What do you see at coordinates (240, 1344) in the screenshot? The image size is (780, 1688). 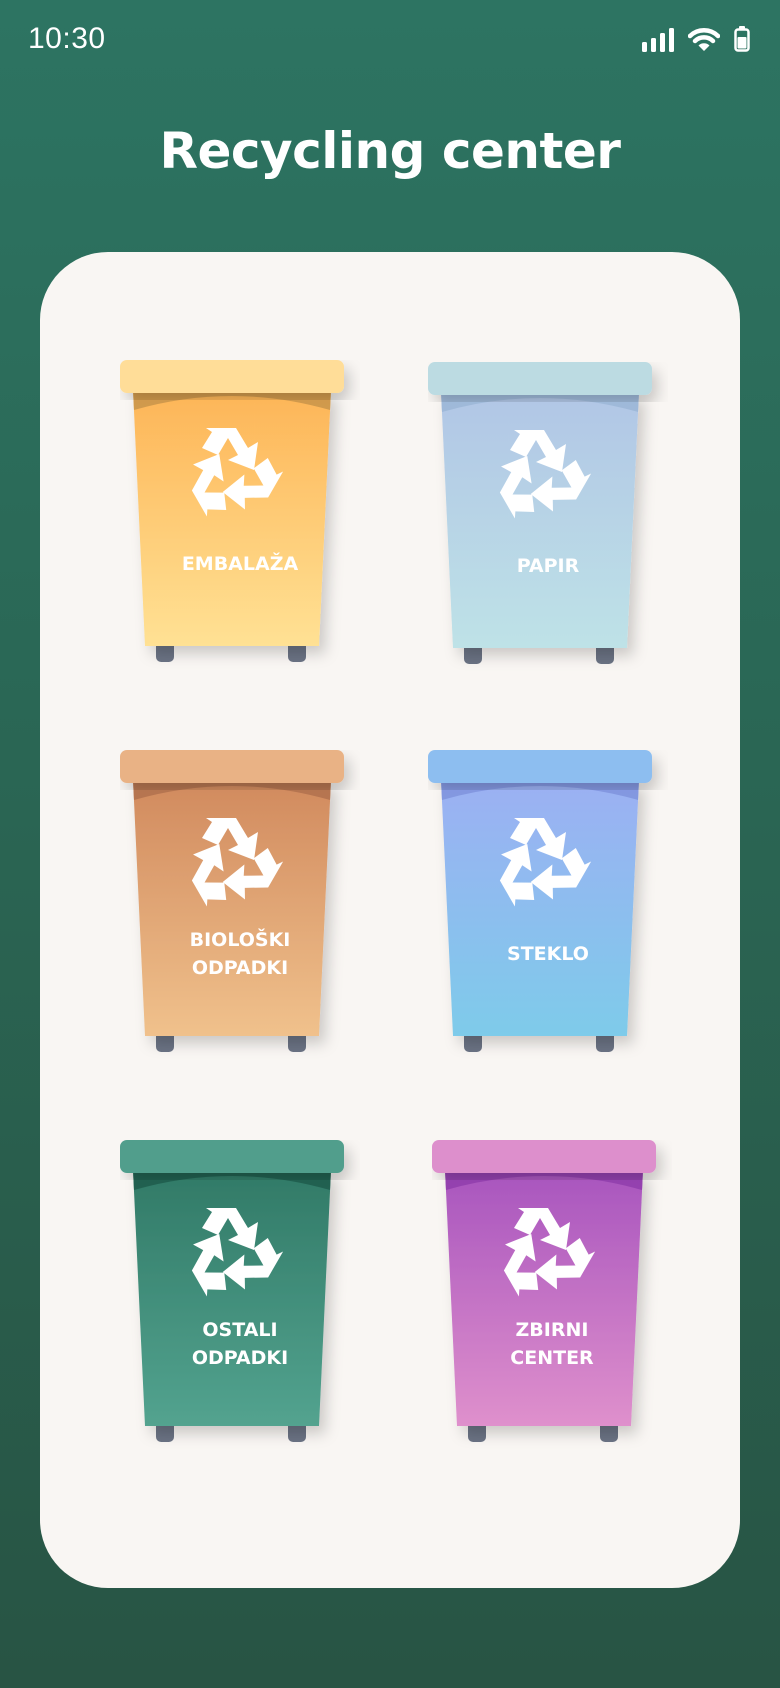 I see `bin-label: OSTALI ODPADKI` at bounding box center [240, 1344].